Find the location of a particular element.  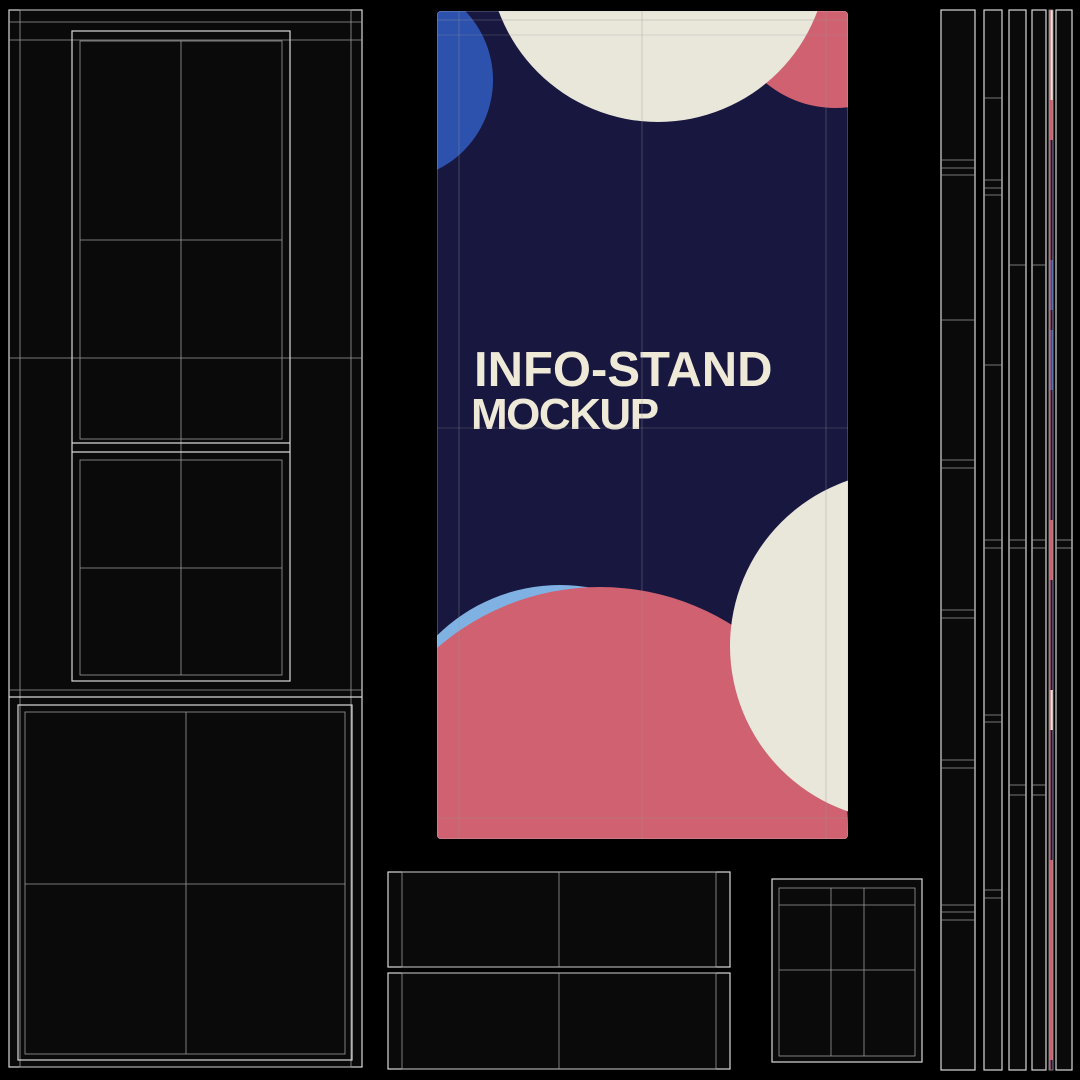

poster-title-line1: INFO-STAND is located at coordinates (623, 370).